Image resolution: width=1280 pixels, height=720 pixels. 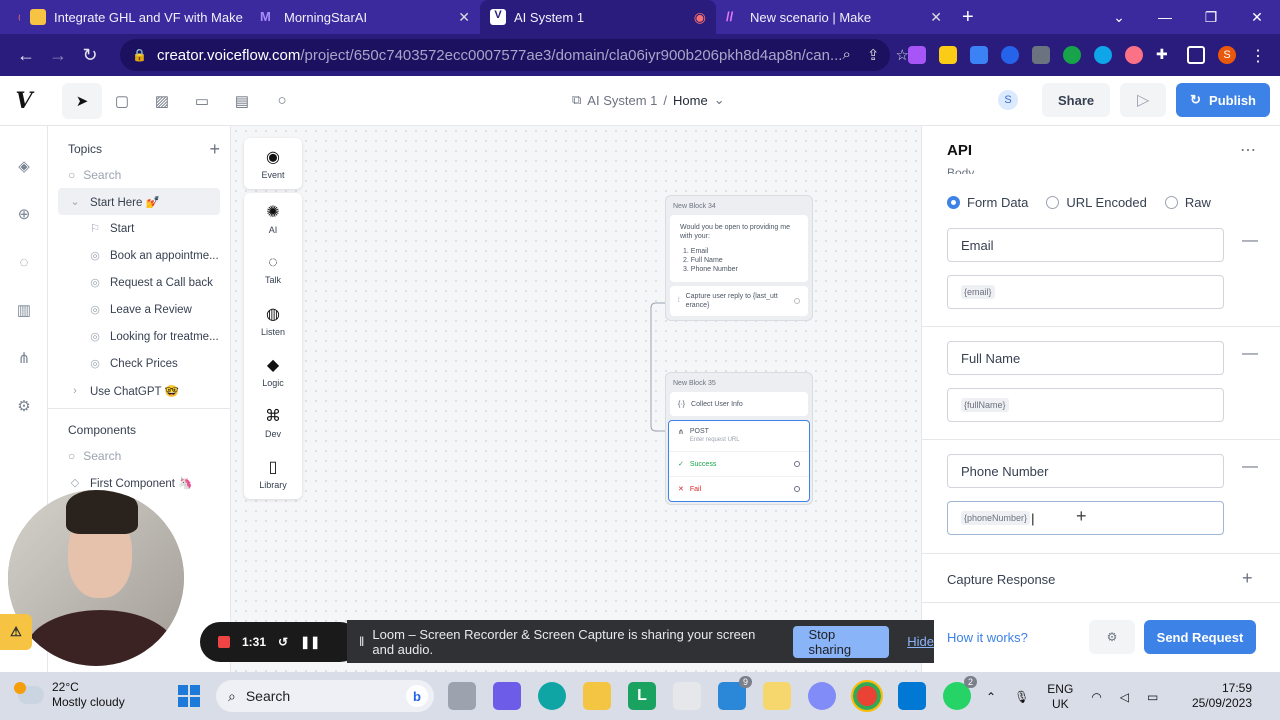 I want to click on topic-item-prices: ◎ Check Prices, so click(x=139, y=363).